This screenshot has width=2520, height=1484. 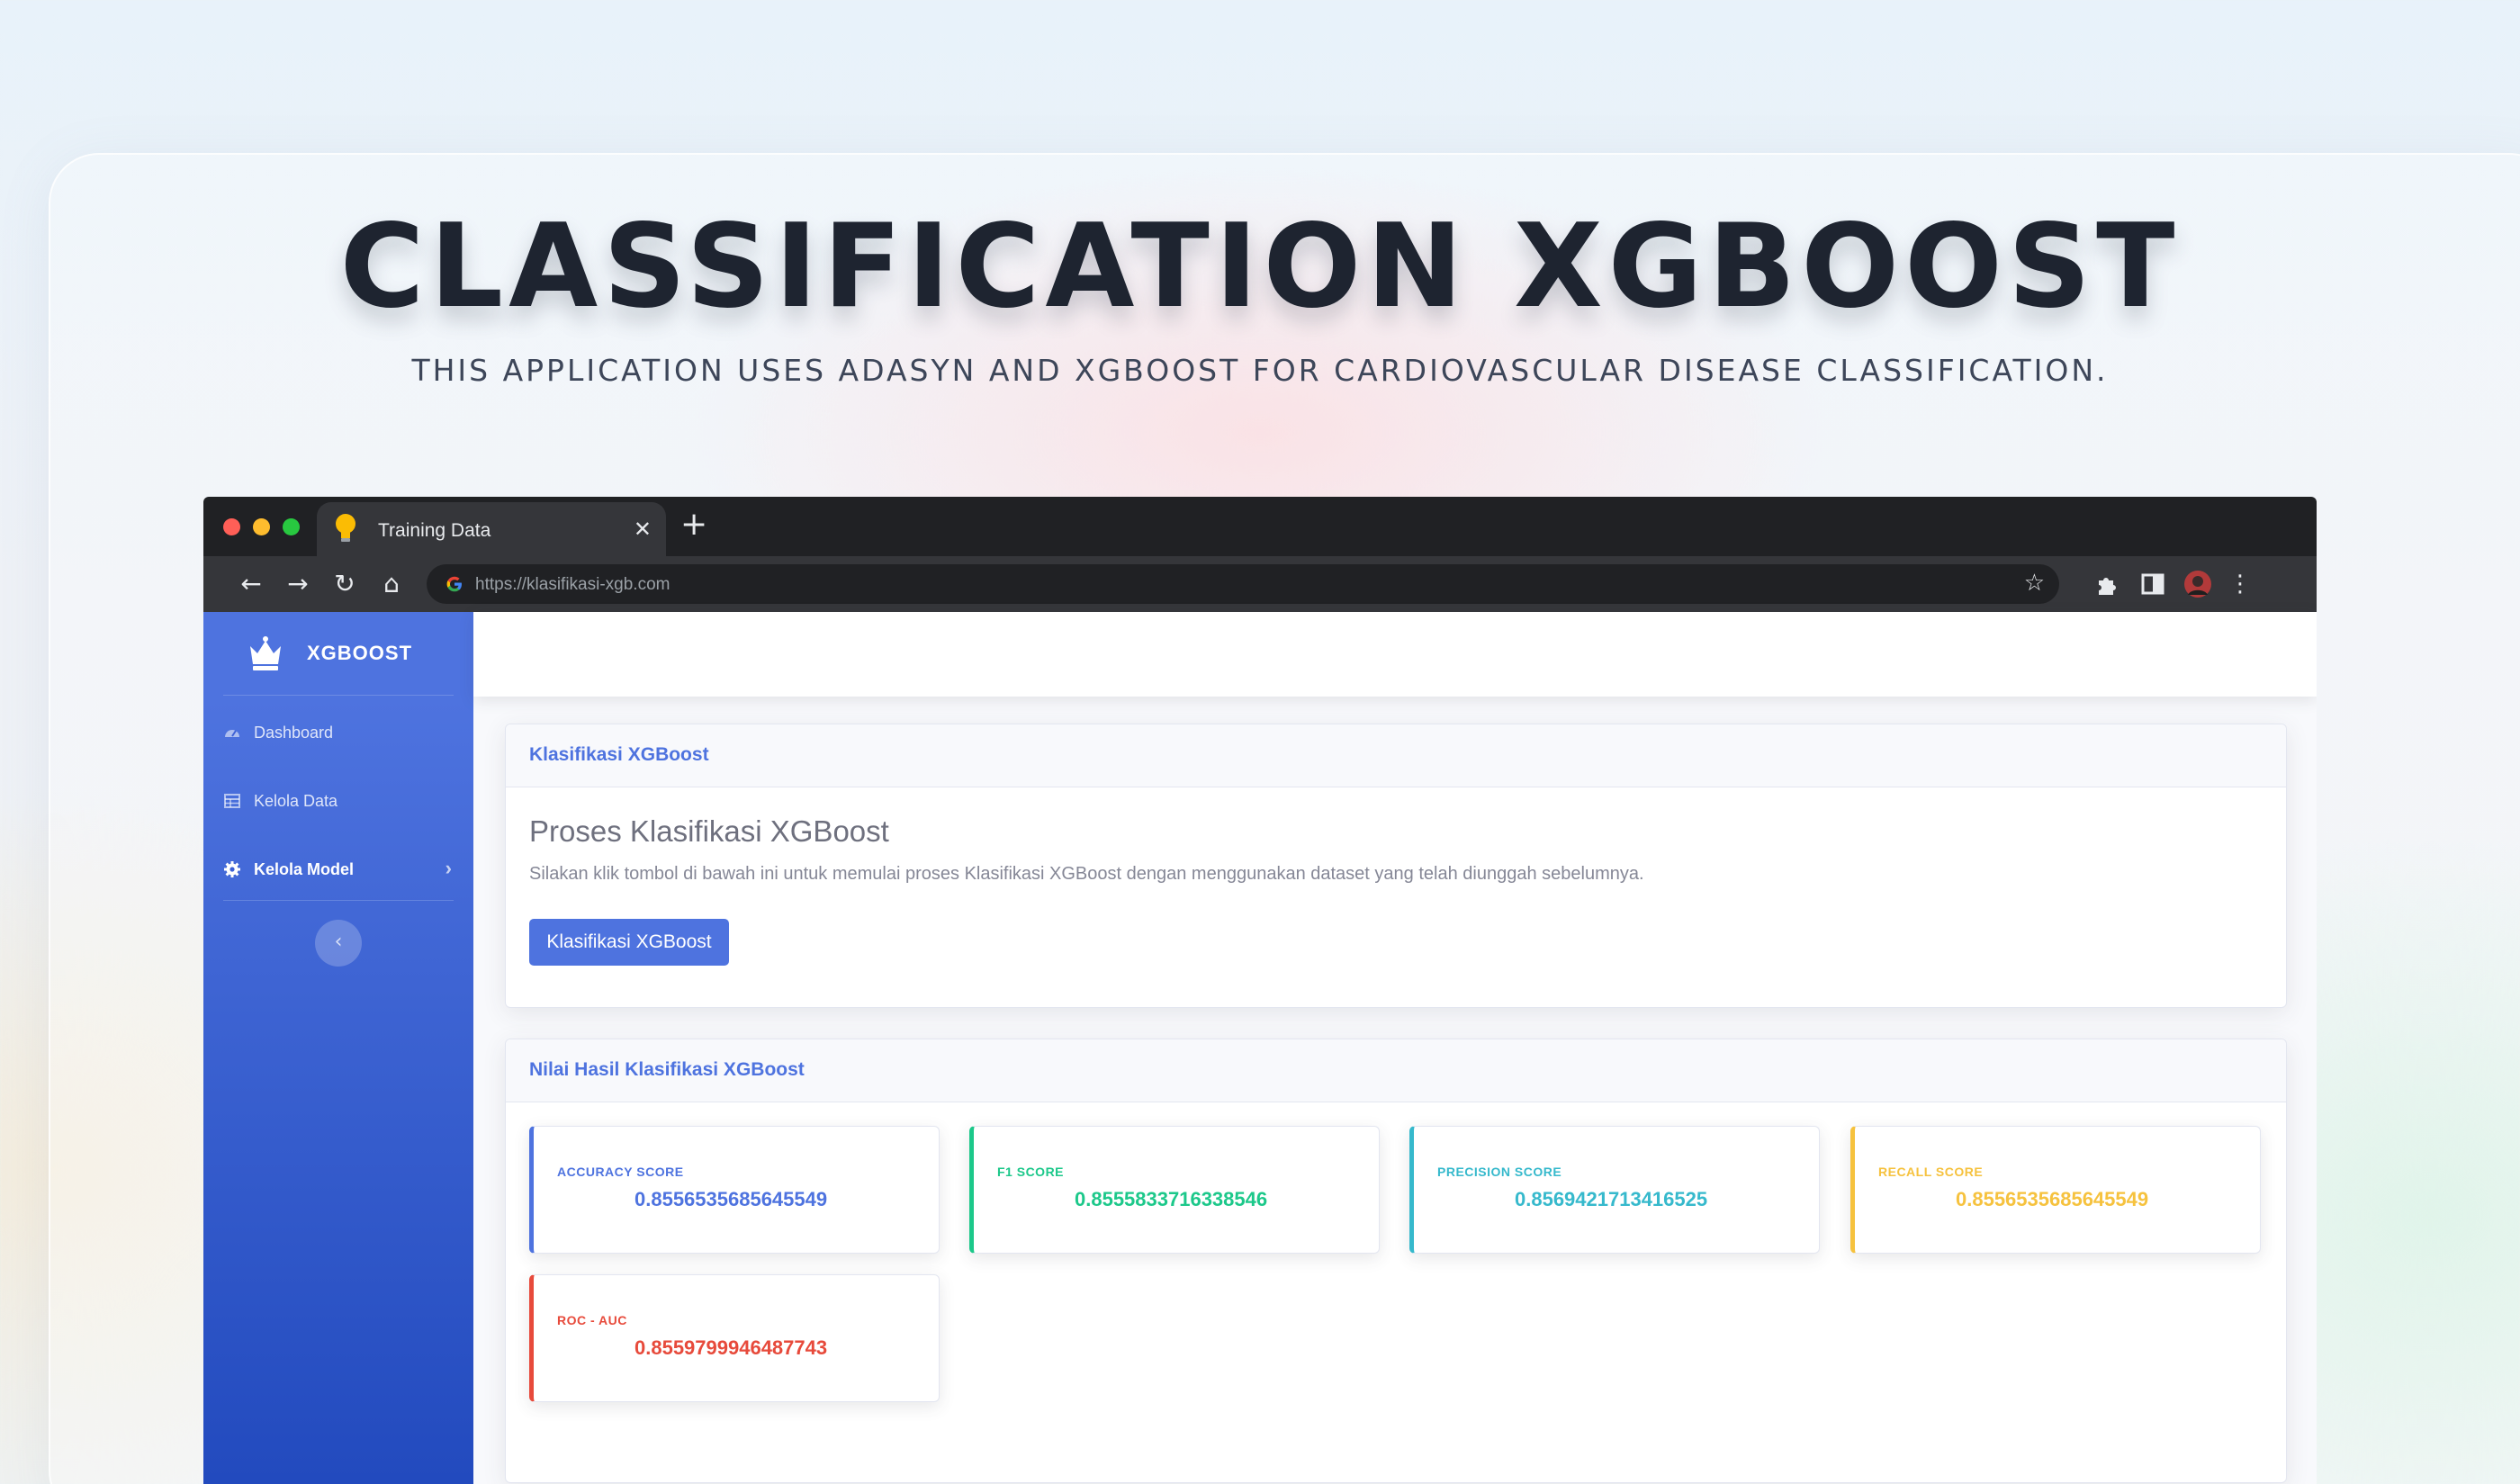 What do you see at coordinates (620, 1172) in the screenshot?
I see `metric-label: ACCURACY SCORE` at bounding box center [620, 1172].